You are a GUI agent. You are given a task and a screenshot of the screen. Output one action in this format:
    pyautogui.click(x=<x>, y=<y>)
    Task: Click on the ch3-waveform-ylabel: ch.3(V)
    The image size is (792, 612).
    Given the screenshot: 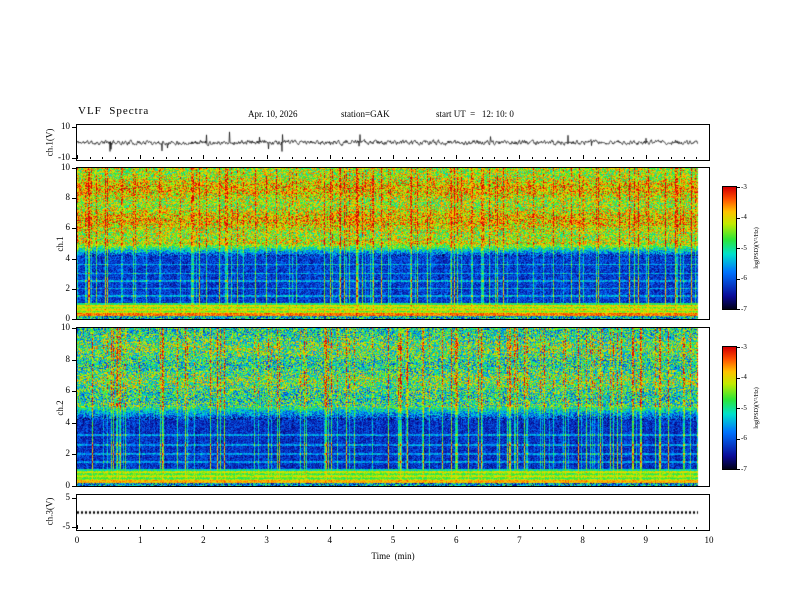 What is the action you would take?
    pyautogui.click(x=49, y=511)
    